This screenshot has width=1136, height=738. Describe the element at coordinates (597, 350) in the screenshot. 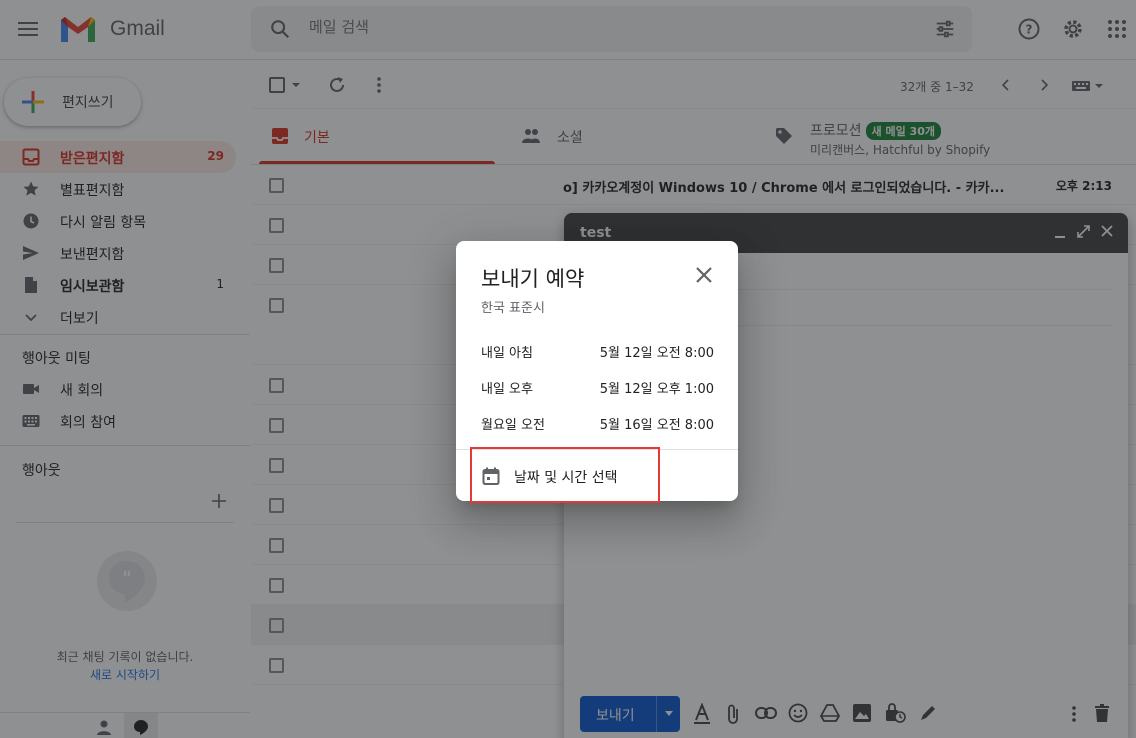

I see `schedule-option-tomorrow-morning: 내일 아침 5월 12일 오전 8:00` at that location.